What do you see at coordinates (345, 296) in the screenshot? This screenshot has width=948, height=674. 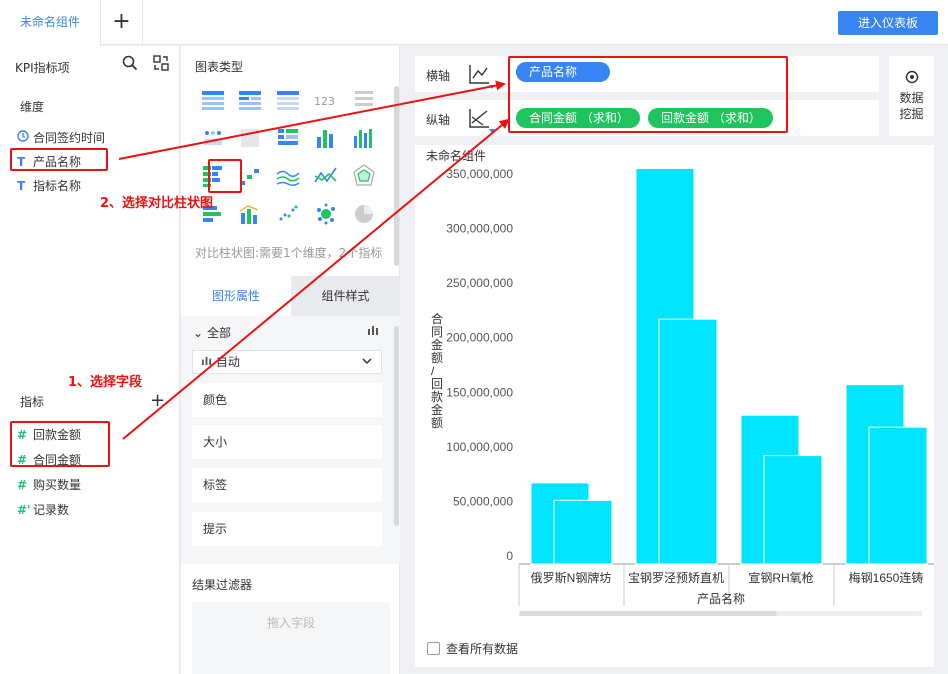 I see `tab-component-style: 组件样式` at bounding box center [345, 296].